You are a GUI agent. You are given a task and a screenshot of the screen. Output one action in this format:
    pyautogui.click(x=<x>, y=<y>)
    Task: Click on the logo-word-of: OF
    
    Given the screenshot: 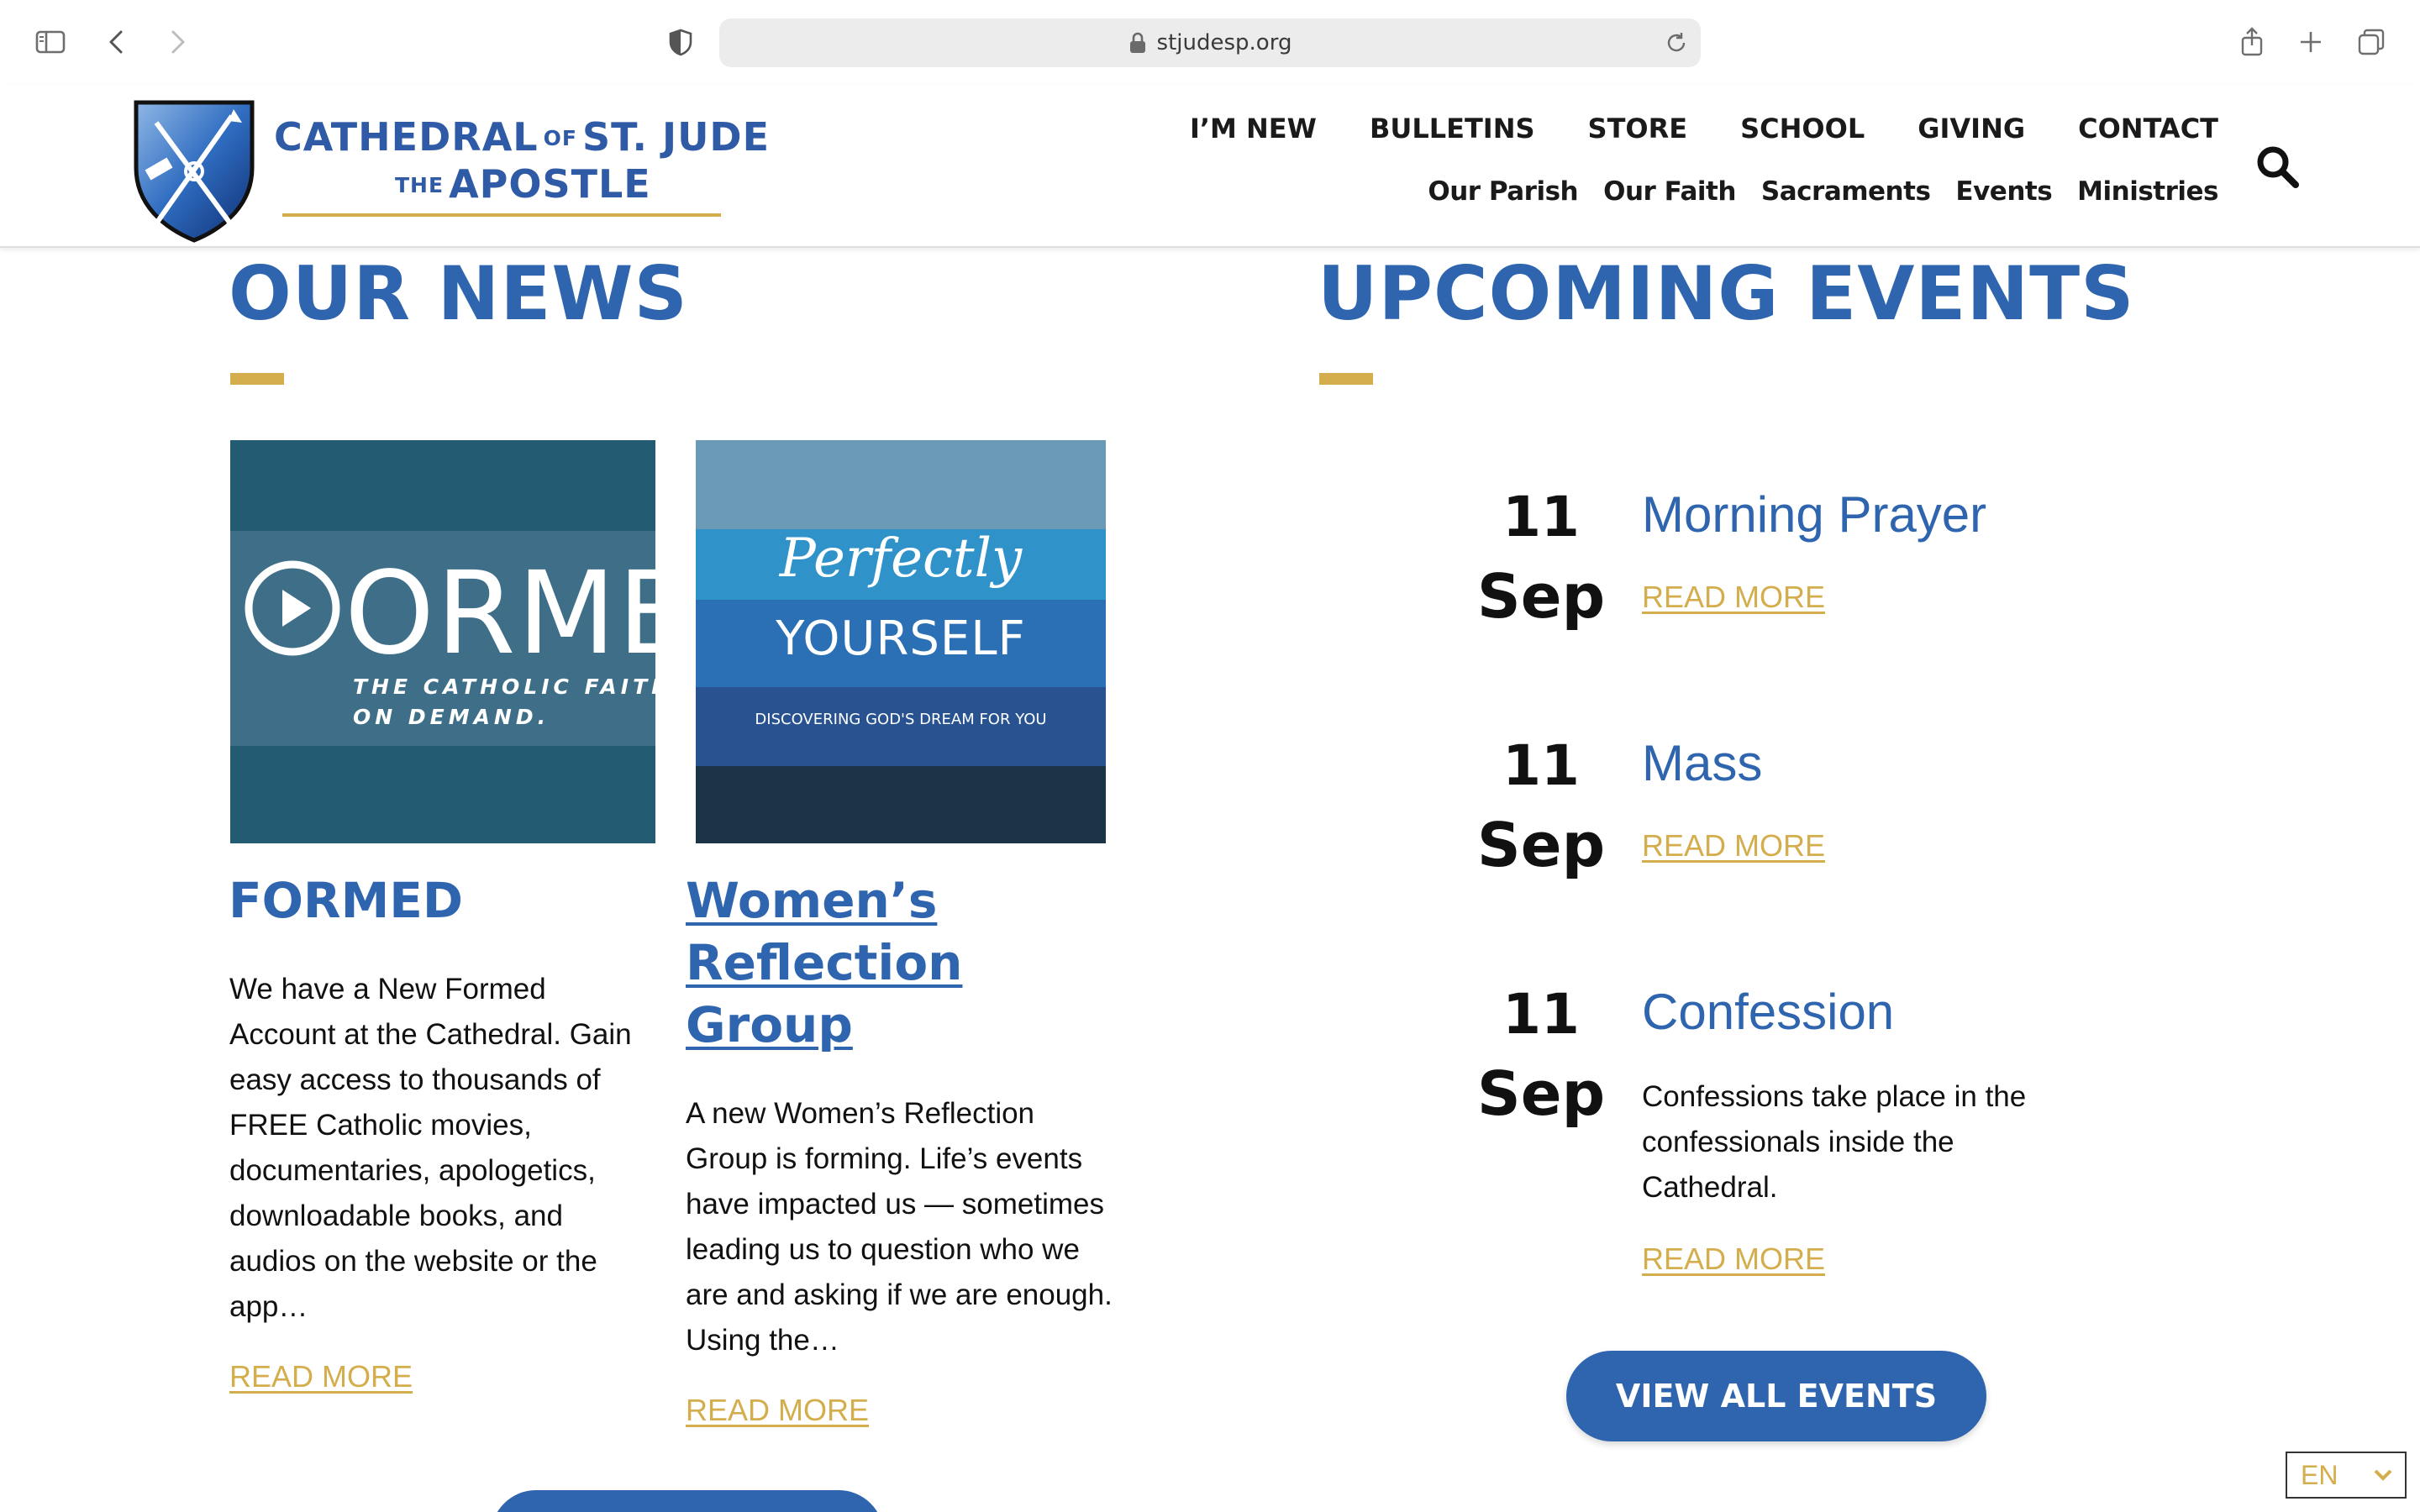 What is the action you would take?
    pyautogui.click(x=560, y=138)
    